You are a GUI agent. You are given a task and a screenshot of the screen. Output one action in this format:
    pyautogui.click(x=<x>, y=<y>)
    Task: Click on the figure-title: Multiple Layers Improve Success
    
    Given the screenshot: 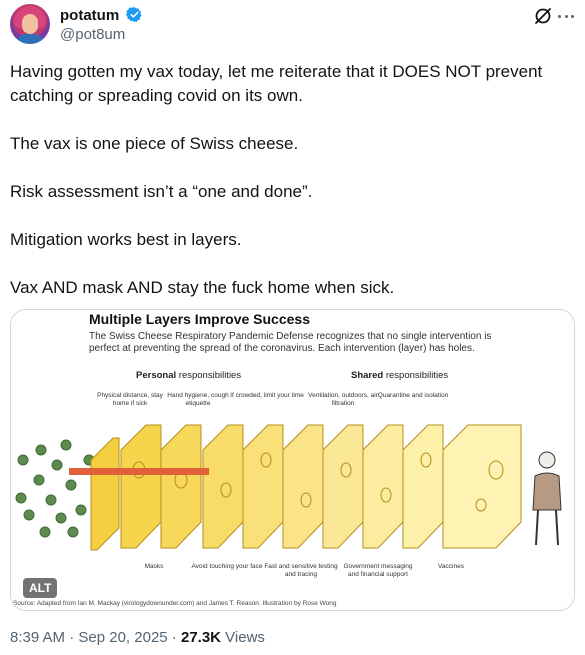 What is the action you would take?
    pyautogui.click(x=199, y=319)
    